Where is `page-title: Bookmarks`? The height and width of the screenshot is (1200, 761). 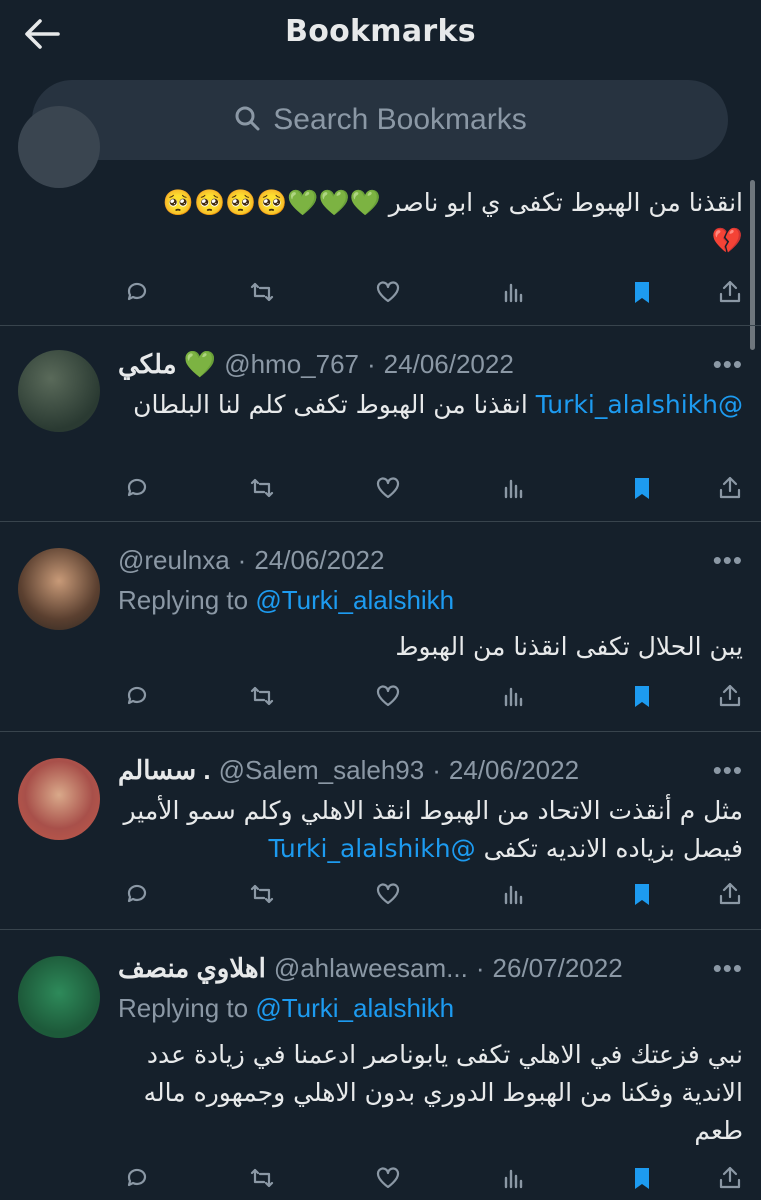 page-title: Bookmarks is located at coordinates (380, 31).